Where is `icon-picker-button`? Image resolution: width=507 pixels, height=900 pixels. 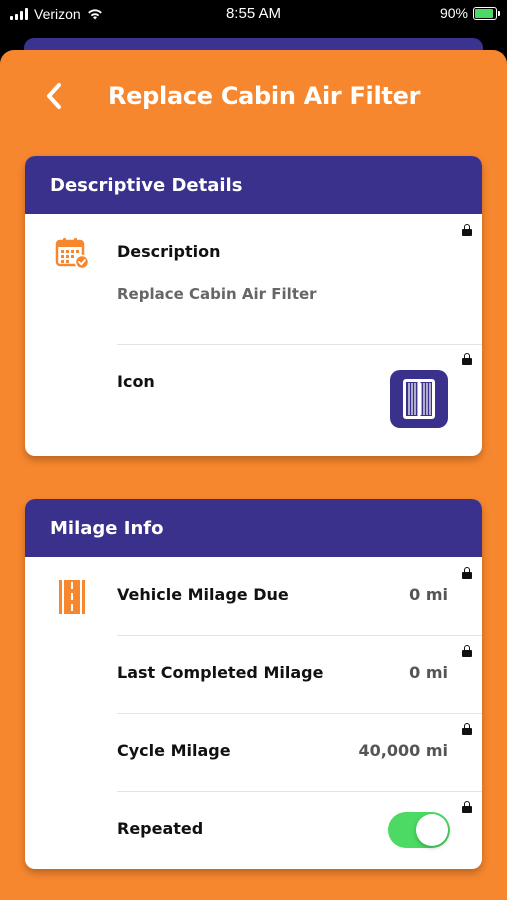 icon-picker-button is located at coordinates (419, 399).